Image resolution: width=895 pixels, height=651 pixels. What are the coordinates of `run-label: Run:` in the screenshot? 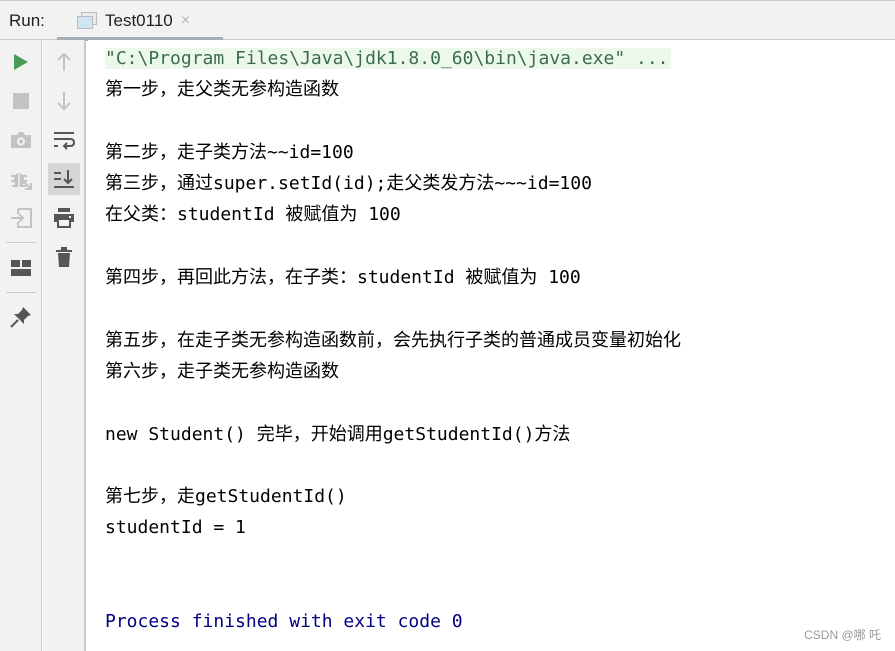 It's located at (27, 20).